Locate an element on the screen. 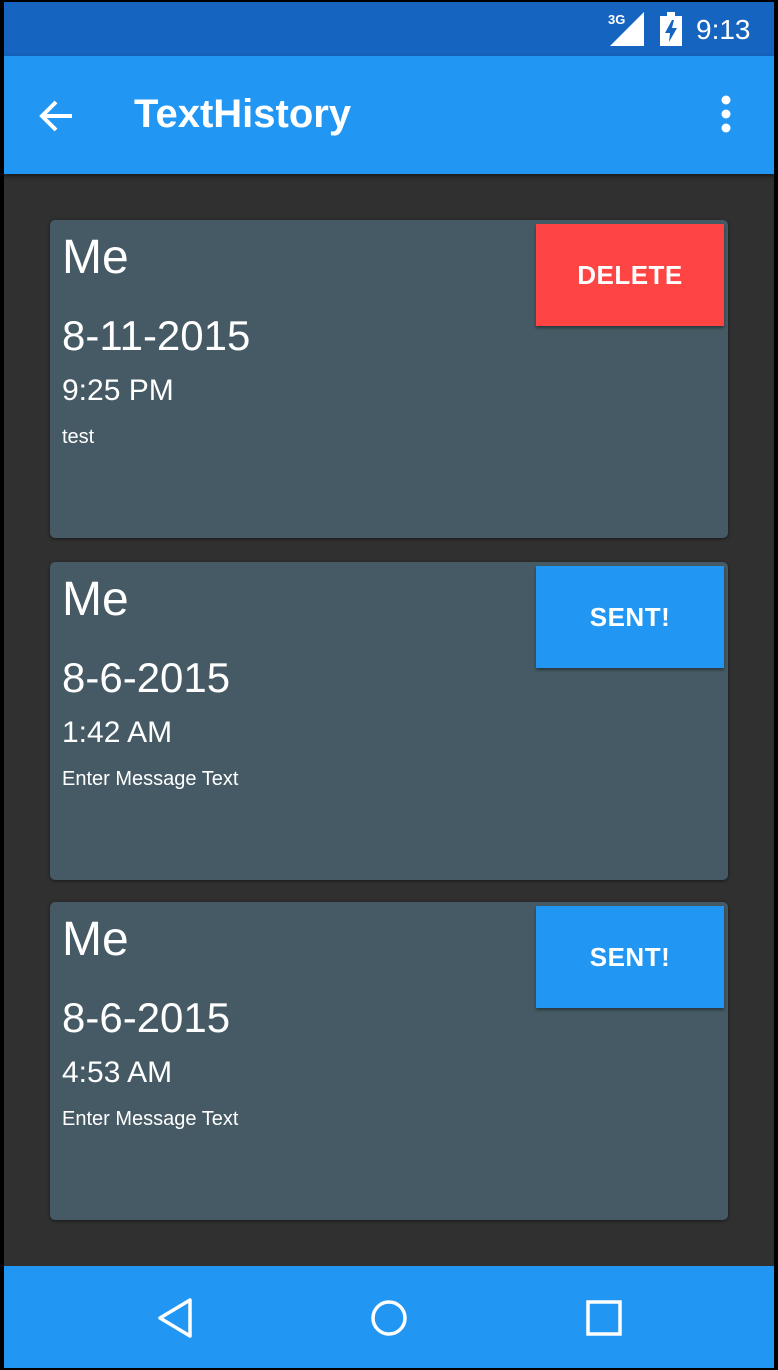 This screenshot has height=1370, width=778. nav-back-icon is located at coordinates (176, 1318).